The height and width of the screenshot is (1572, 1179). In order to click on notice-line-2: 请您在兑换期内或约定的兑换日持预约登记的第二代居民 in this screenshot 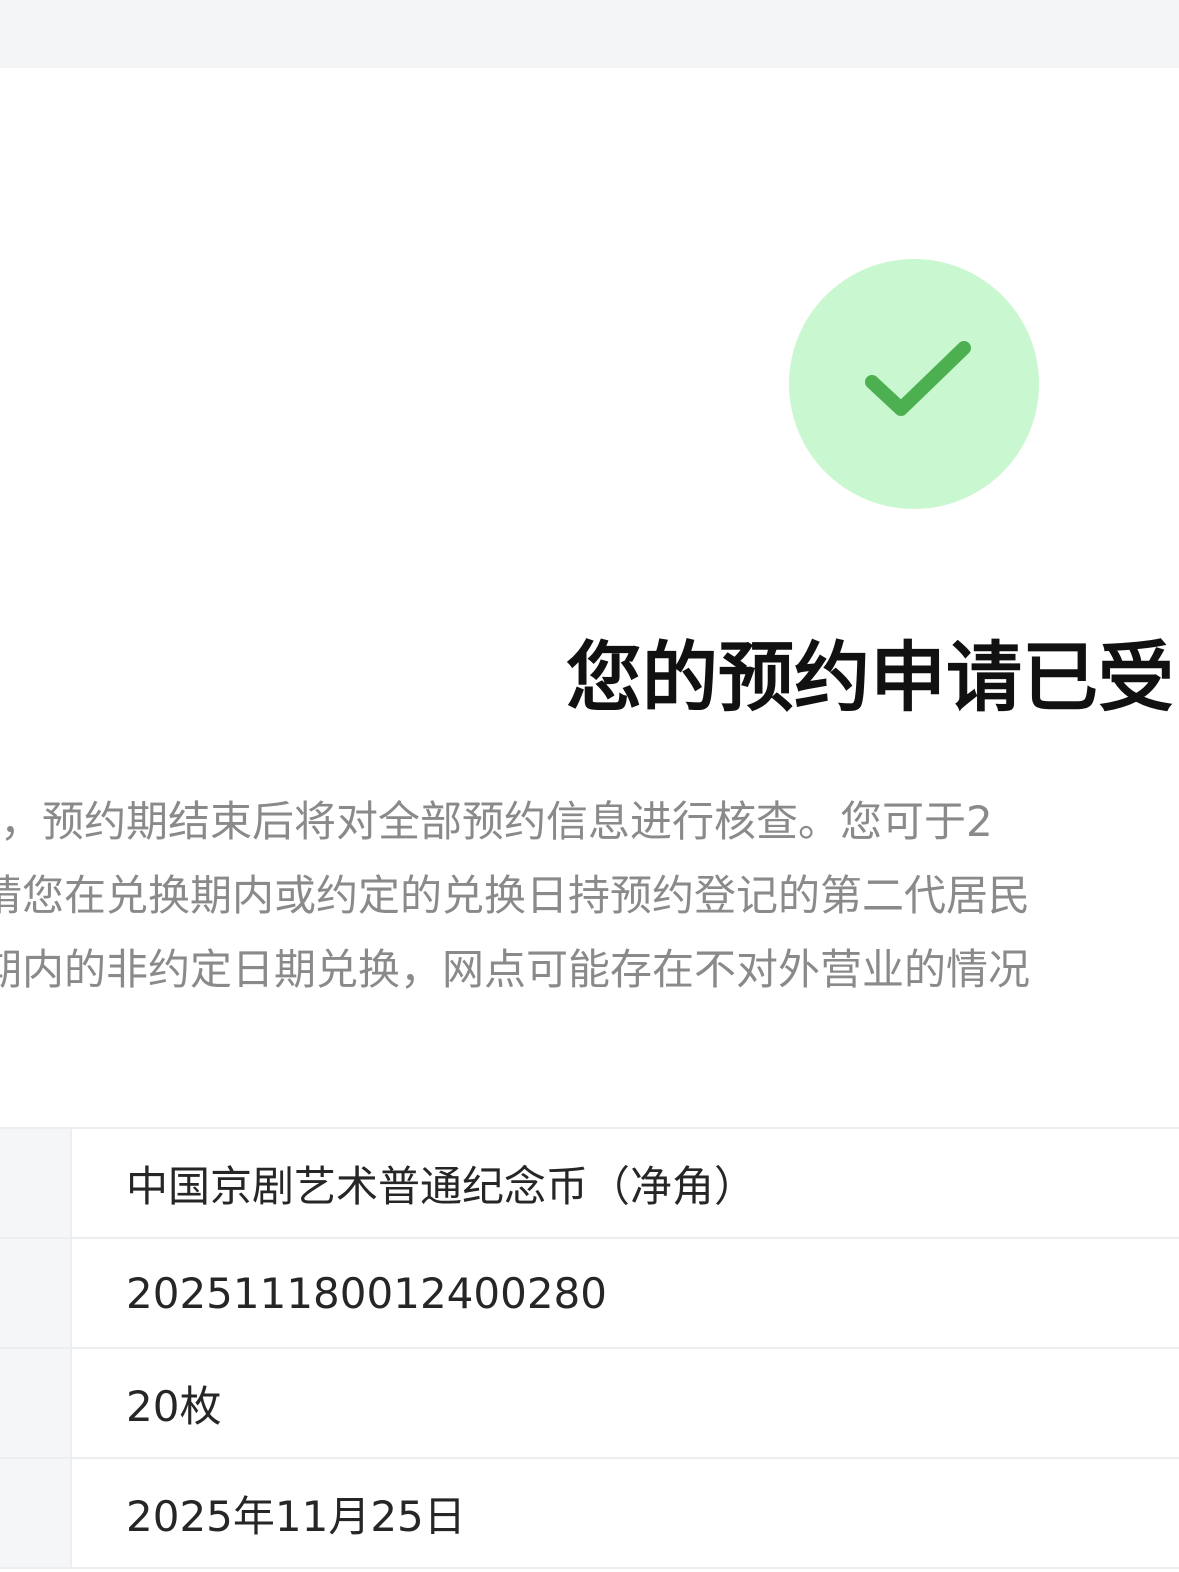, I will do `click(515, 895)`.